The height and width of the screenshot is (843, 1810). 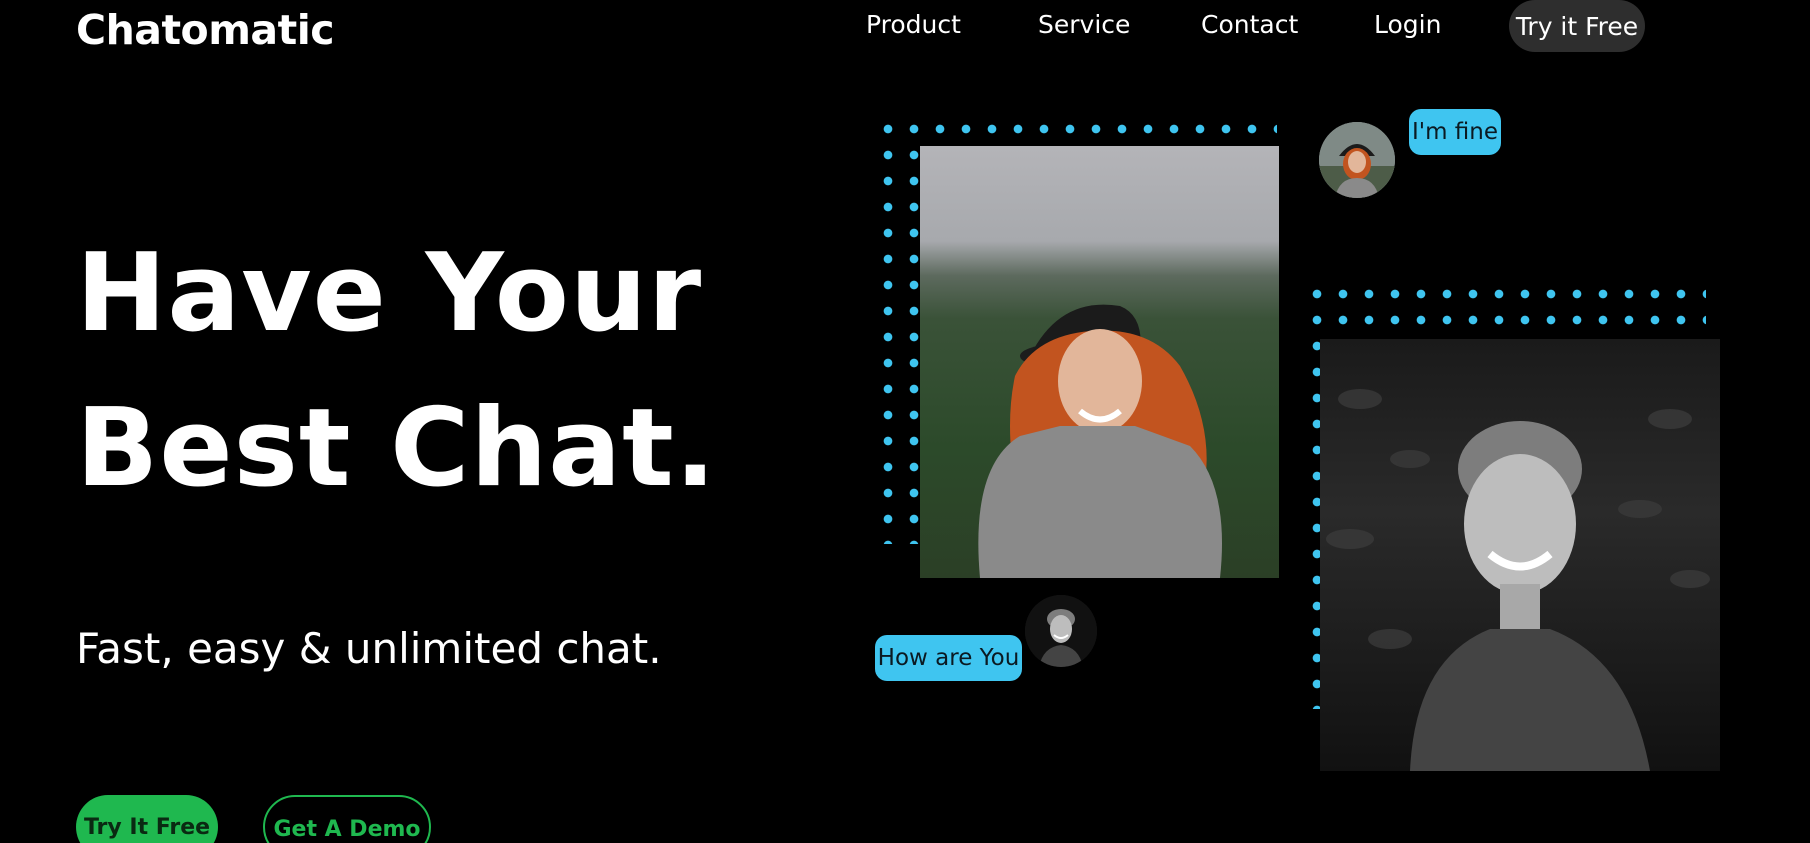 What do you see at coordinates (1455, 132) in the screenshot?
I see `chat-bubble-reply: I'm fine` at bounding box center [1455, 132].